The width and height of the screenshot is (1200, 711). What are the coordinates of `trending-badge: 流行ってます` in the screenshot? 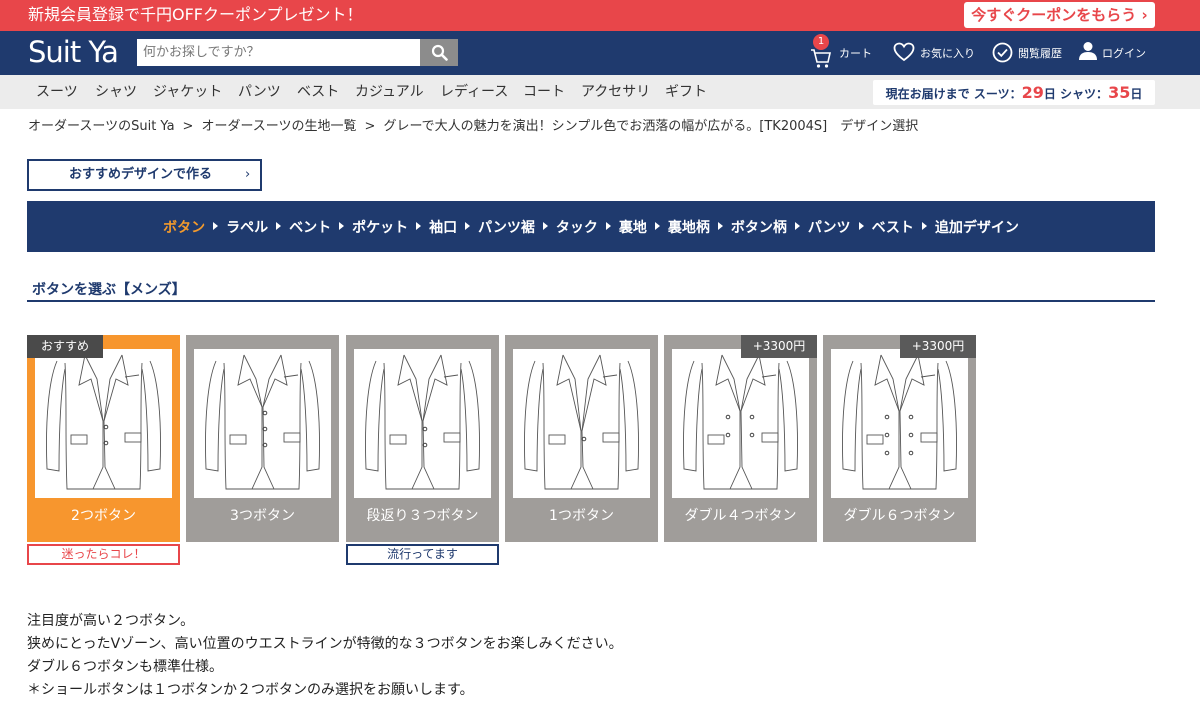 It's located at (422, 554).